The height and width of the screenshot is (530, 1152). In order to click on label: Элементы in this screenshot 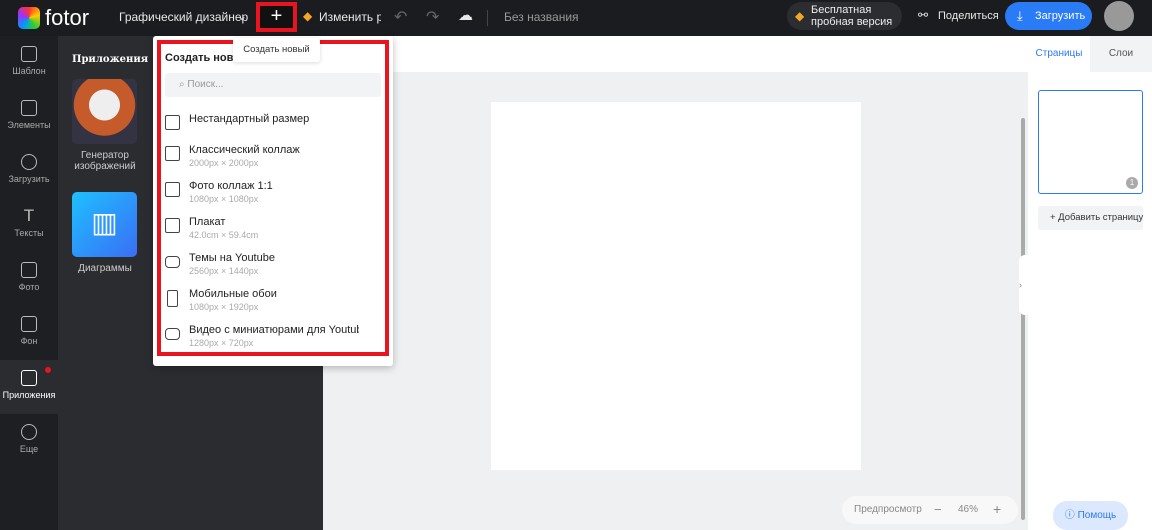, I will do `click(29, 125)`.